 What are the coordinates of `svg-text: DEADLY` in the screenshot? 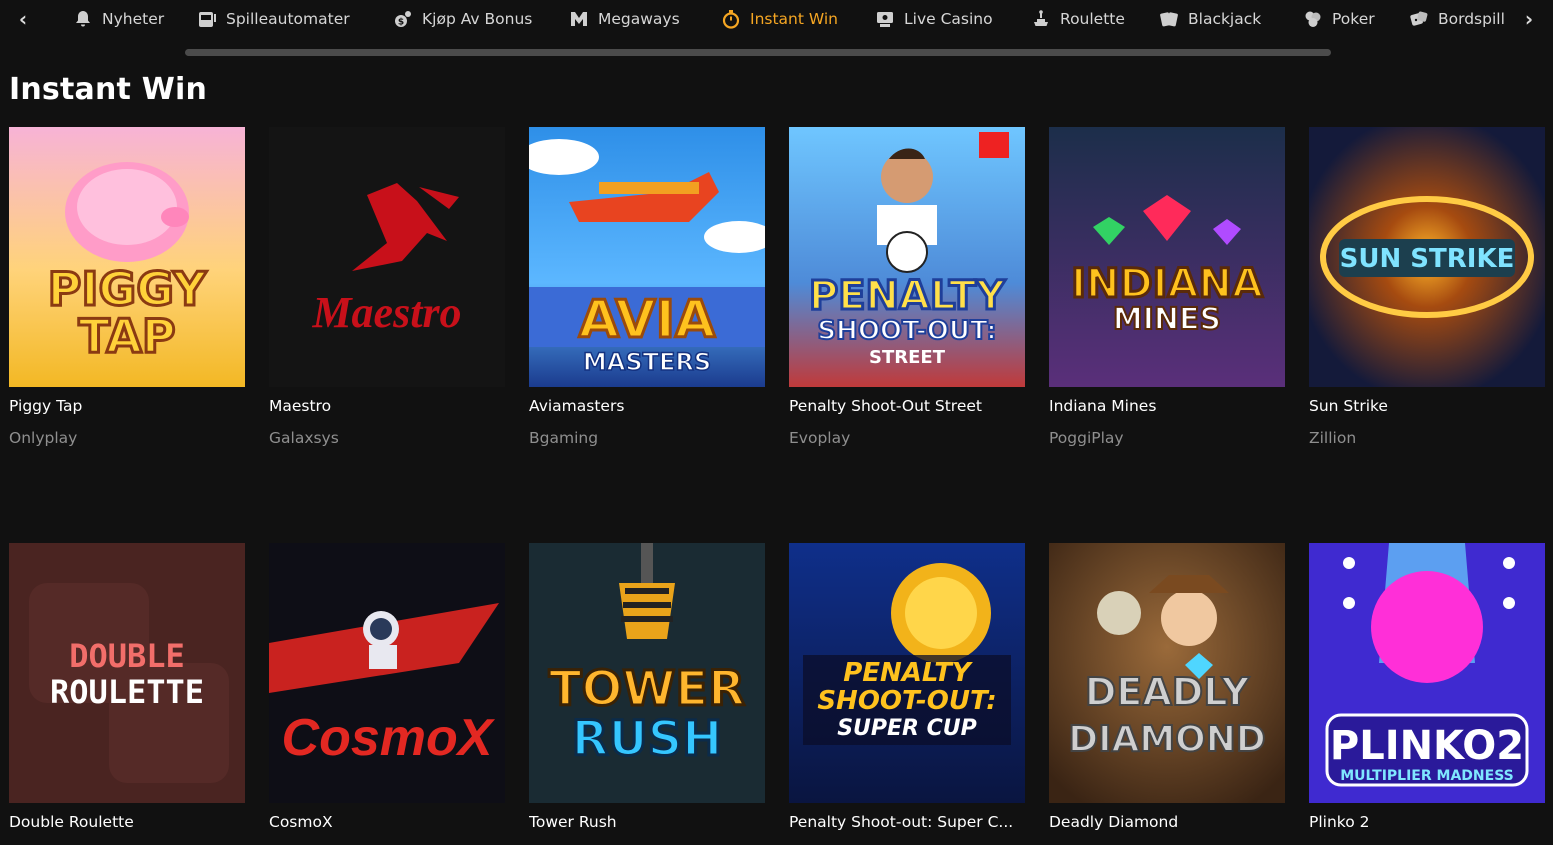 It's located at (1167, 692).